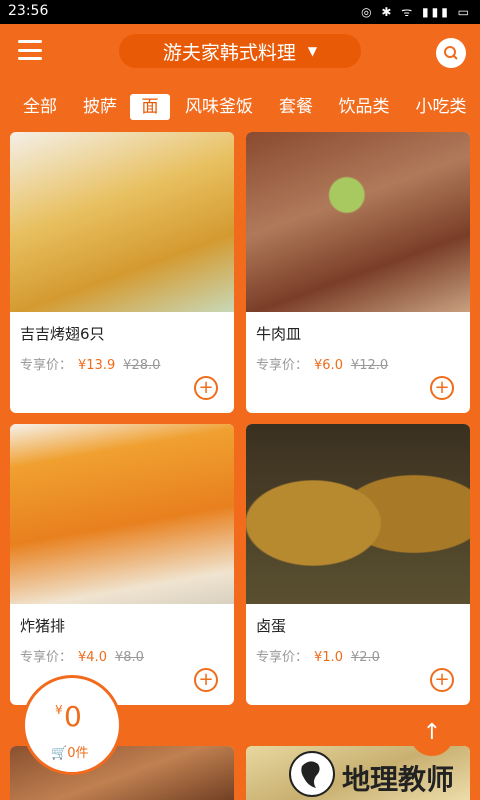 This screenshot has height=800, width=480. What do you see at coordinates (142, 365) in the screenshot?
I see `product-original-price: ¥28.0` at bounding box center [142, 365].